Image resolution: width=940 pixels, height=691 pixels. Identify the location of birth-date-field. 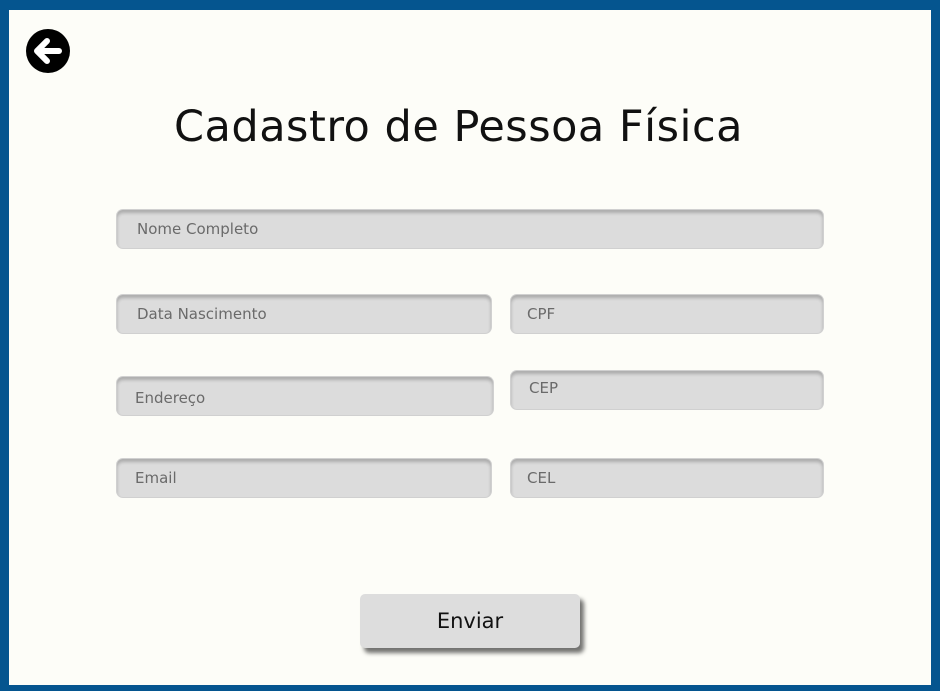
(304, 314).